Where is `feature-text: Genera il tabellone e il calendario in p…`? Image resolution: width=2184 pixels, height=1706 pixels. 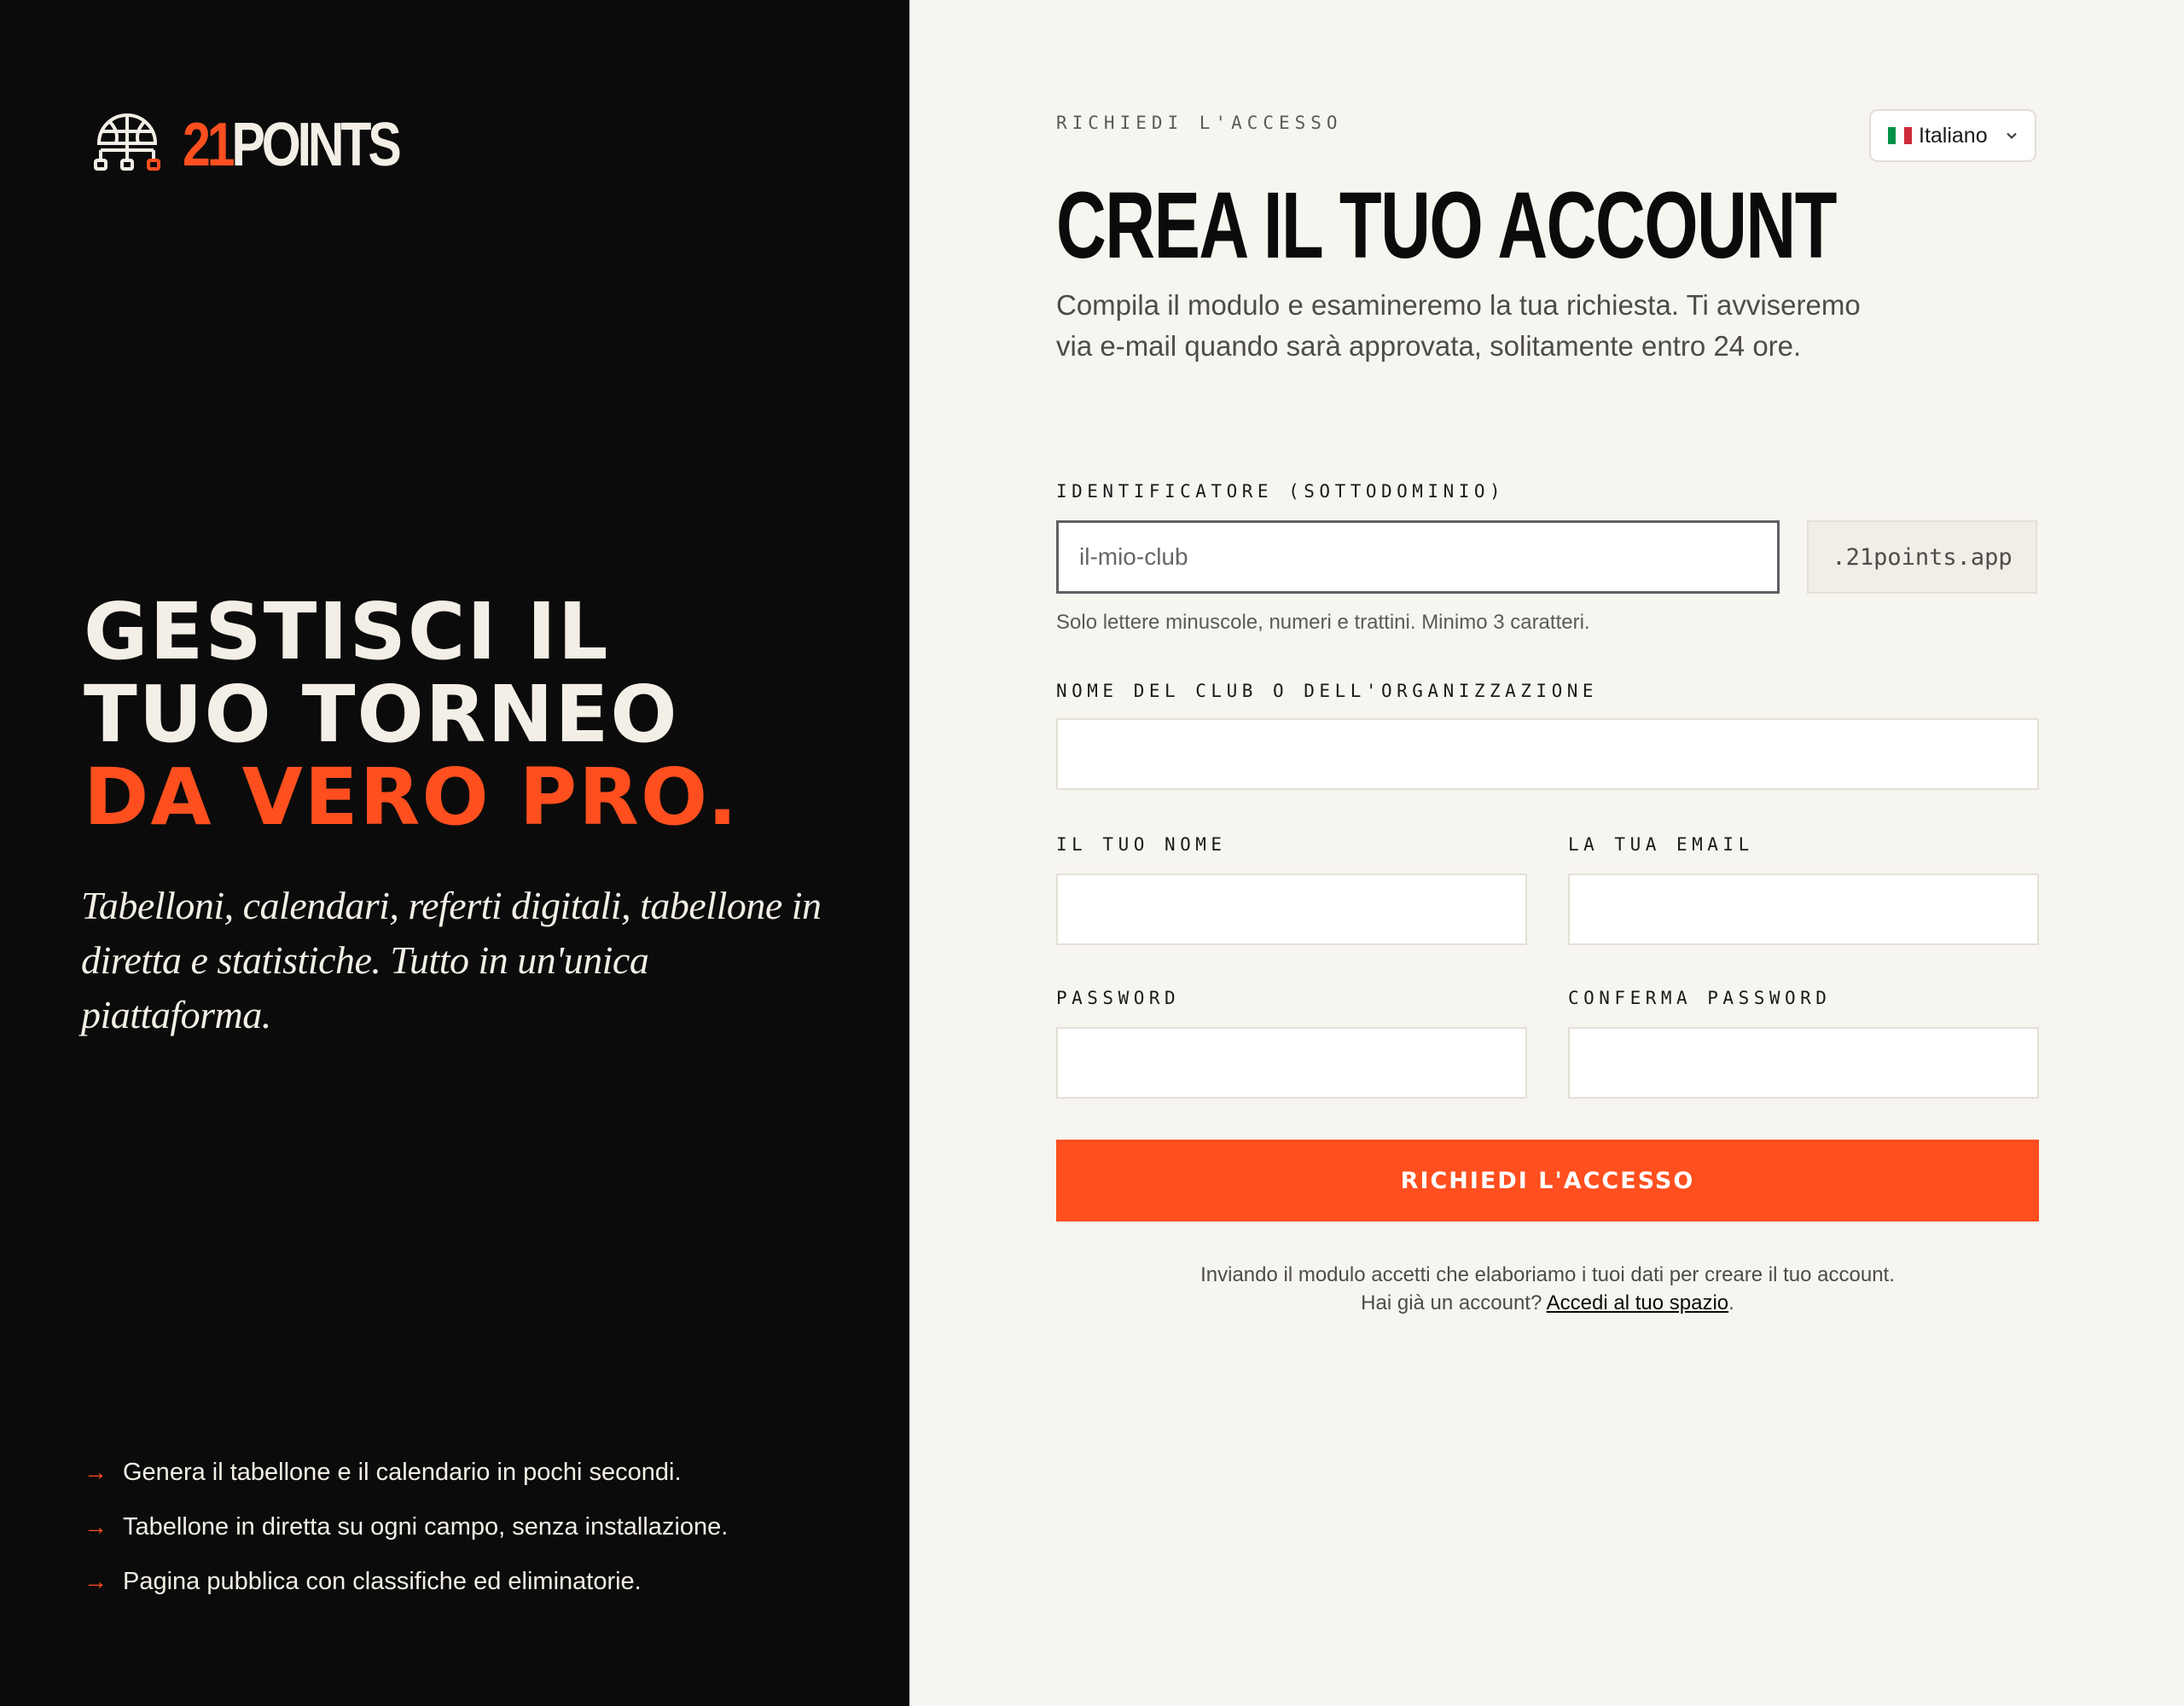
feature-text: Genera il tabellone e il calendario in p… is located at coordinates (403, 1472).